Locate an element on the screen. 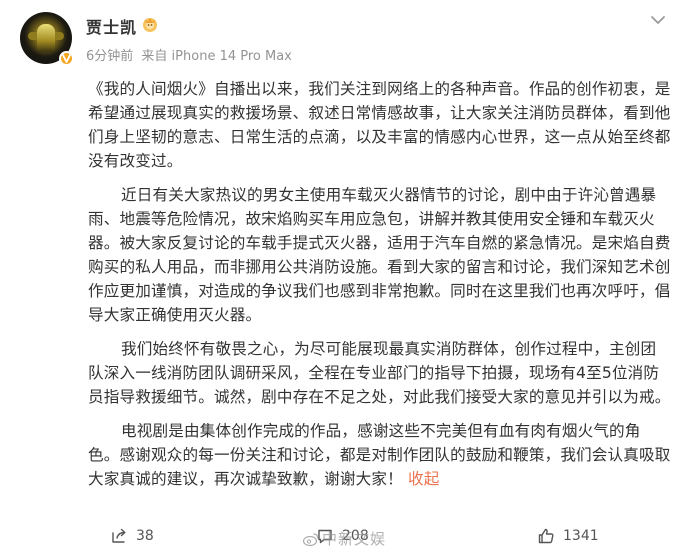  author-name: 贾士凯 is located at coordinates (111, 26).